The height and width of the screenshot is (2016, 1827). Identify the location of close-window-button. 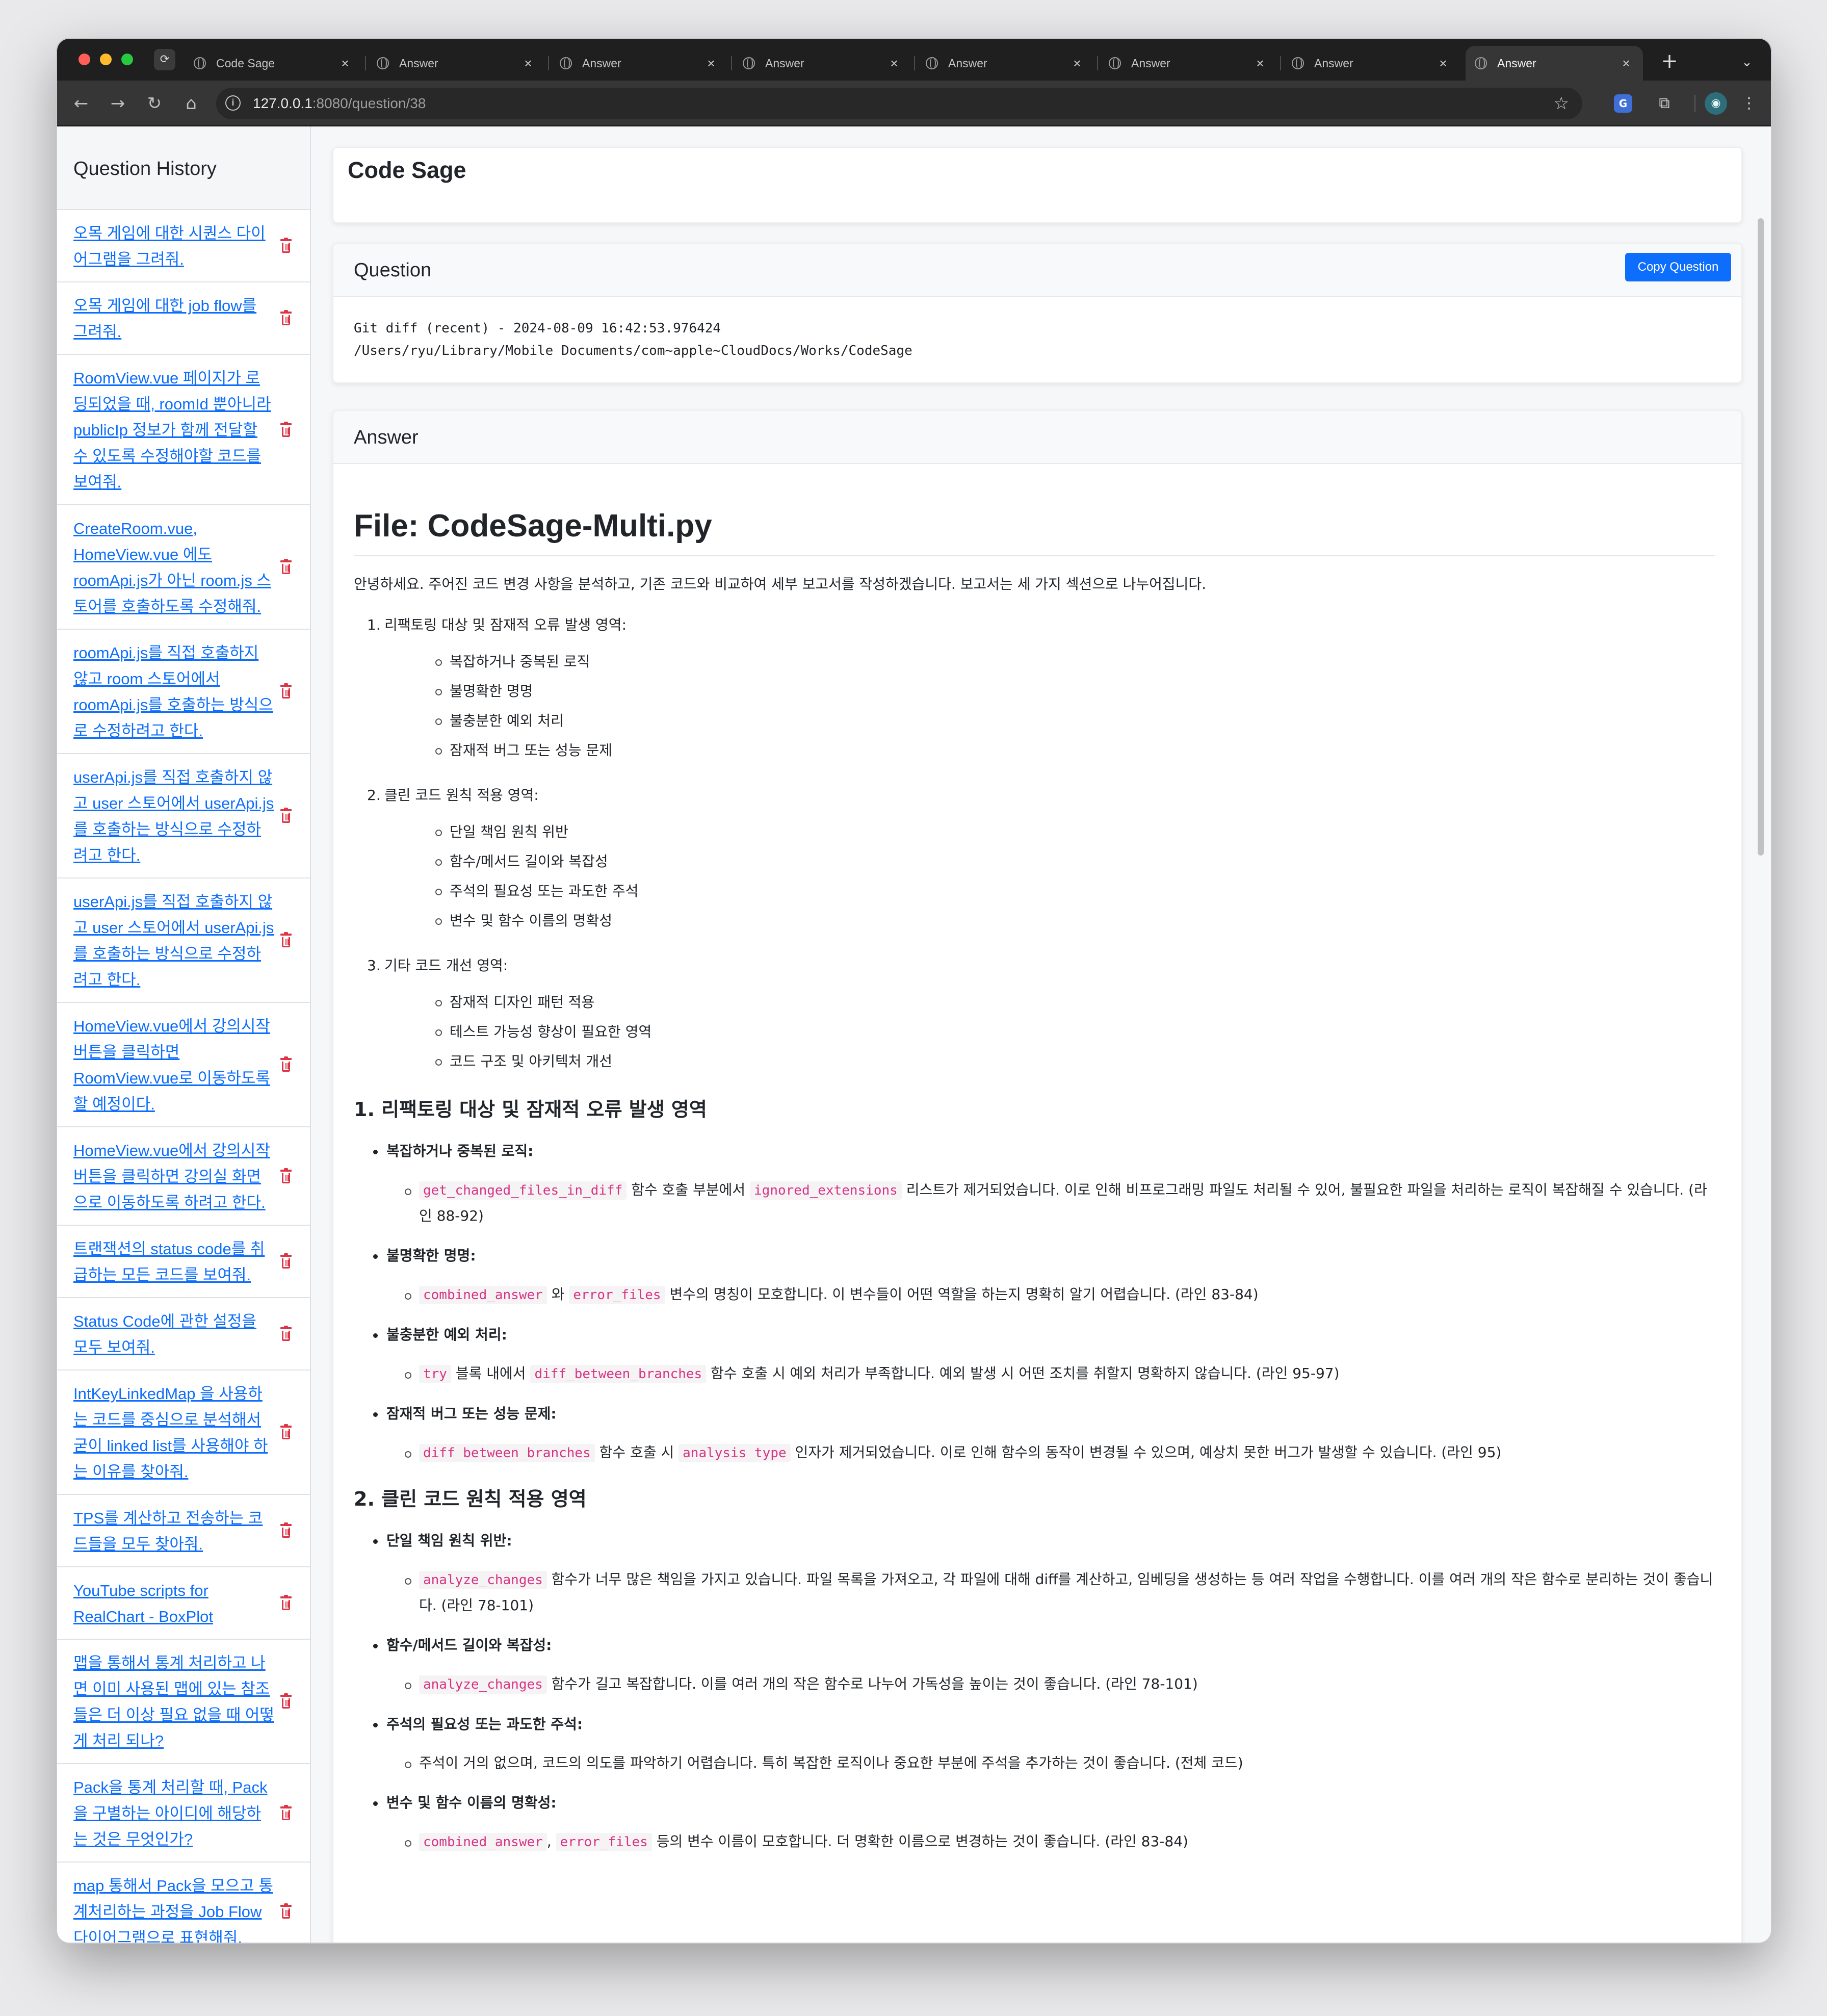
(84, 59).